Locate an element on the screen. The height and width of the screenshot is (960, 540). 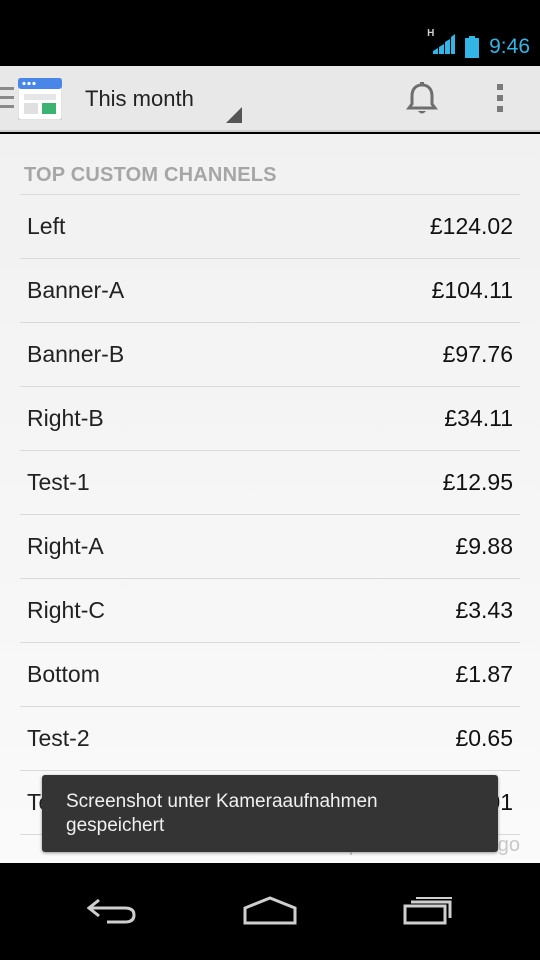
recent-apps-icon is located at coordinates (427, 911).